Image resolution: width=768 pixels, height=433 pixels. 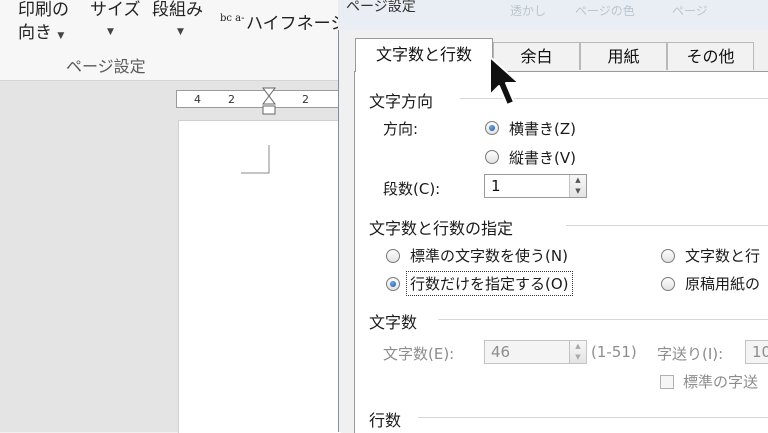 I want to click on hyphenation-button: bc a- ハイフネーシ, so click(x=280, y=24).